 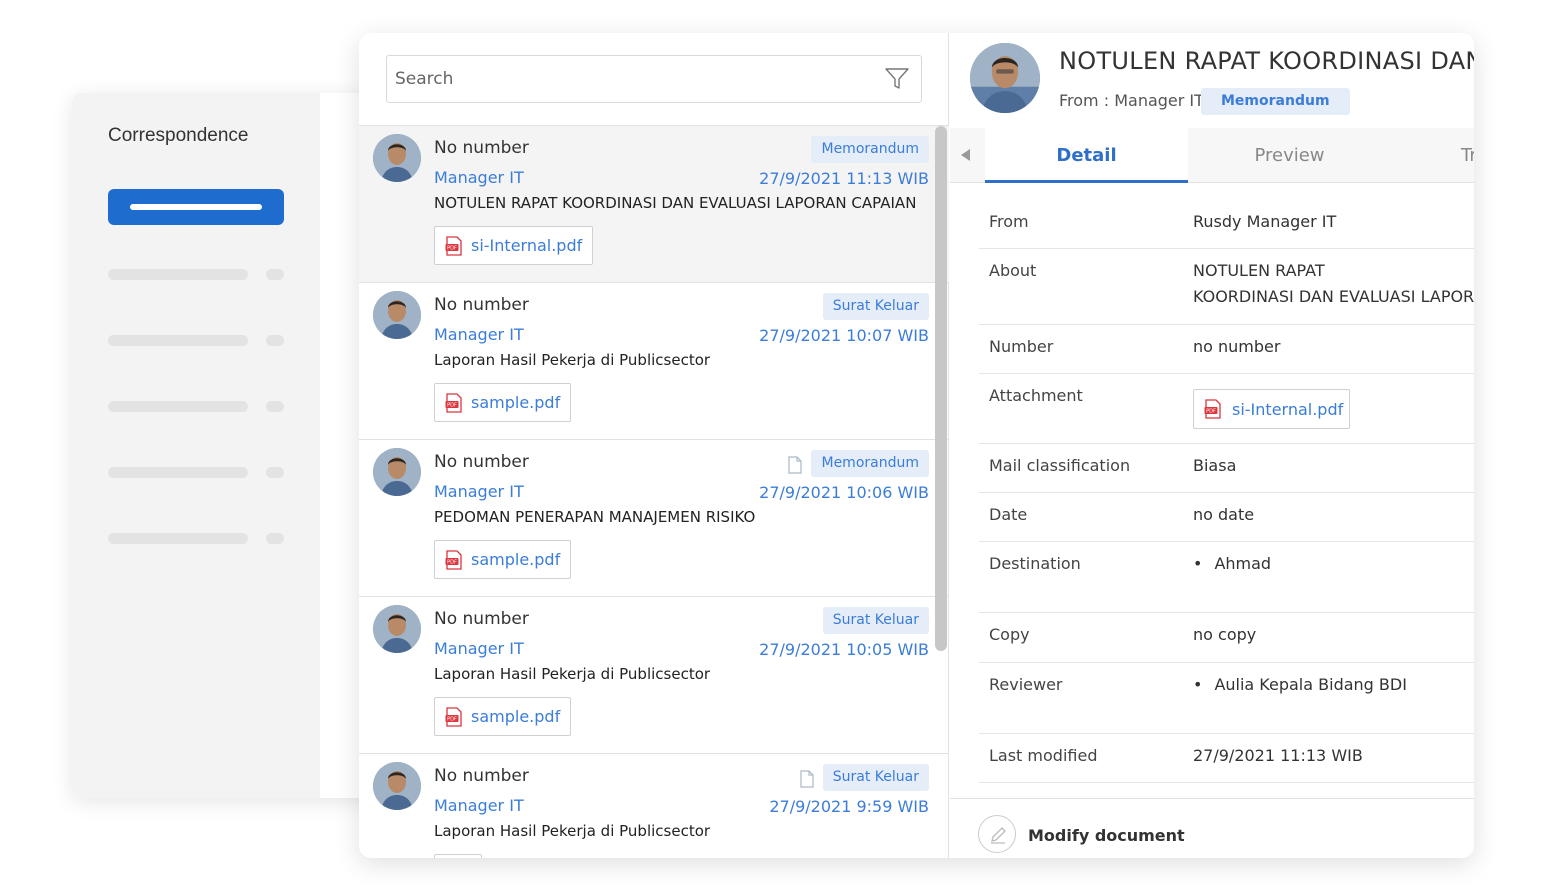 I want to click on destination-value: Ahmad, so click(x=1243, y=563).